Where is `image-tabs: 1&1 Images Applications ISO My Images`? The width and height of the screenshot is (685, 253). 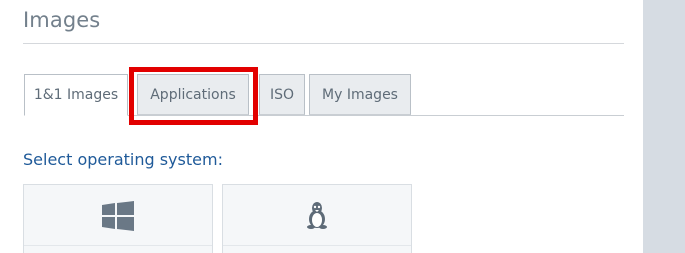 image-tabs: 1&1 Images Applications ISO My Images is located at coordinates (324, 95).